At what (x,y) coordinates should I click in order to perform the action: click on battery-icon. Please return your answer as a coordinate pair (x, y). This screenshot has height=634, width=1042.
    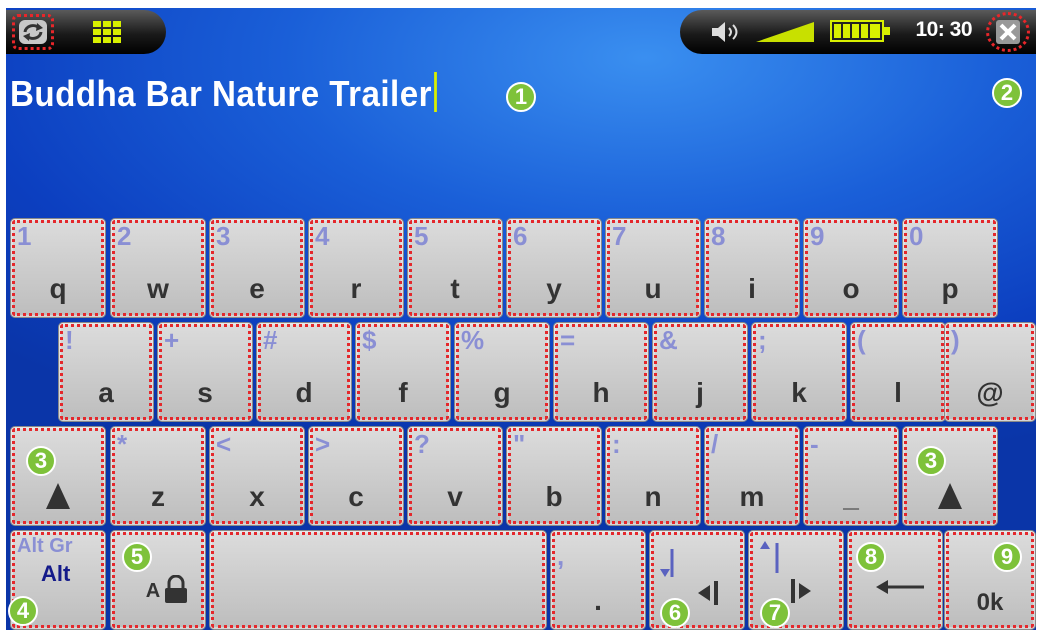
    Looking at the image, I should click on (860, 31).